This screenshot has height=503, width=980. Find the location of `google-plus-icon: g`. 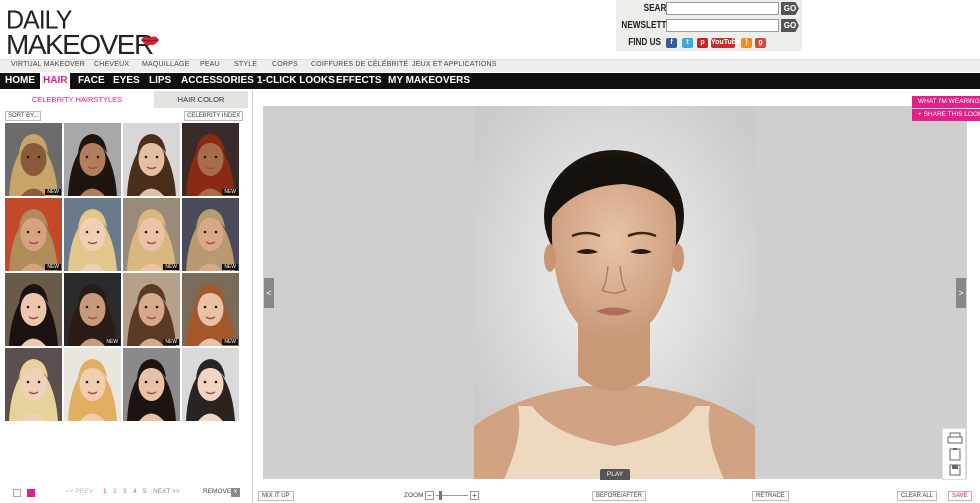

google-plus-icon: g is located at coordinates (760, 43).